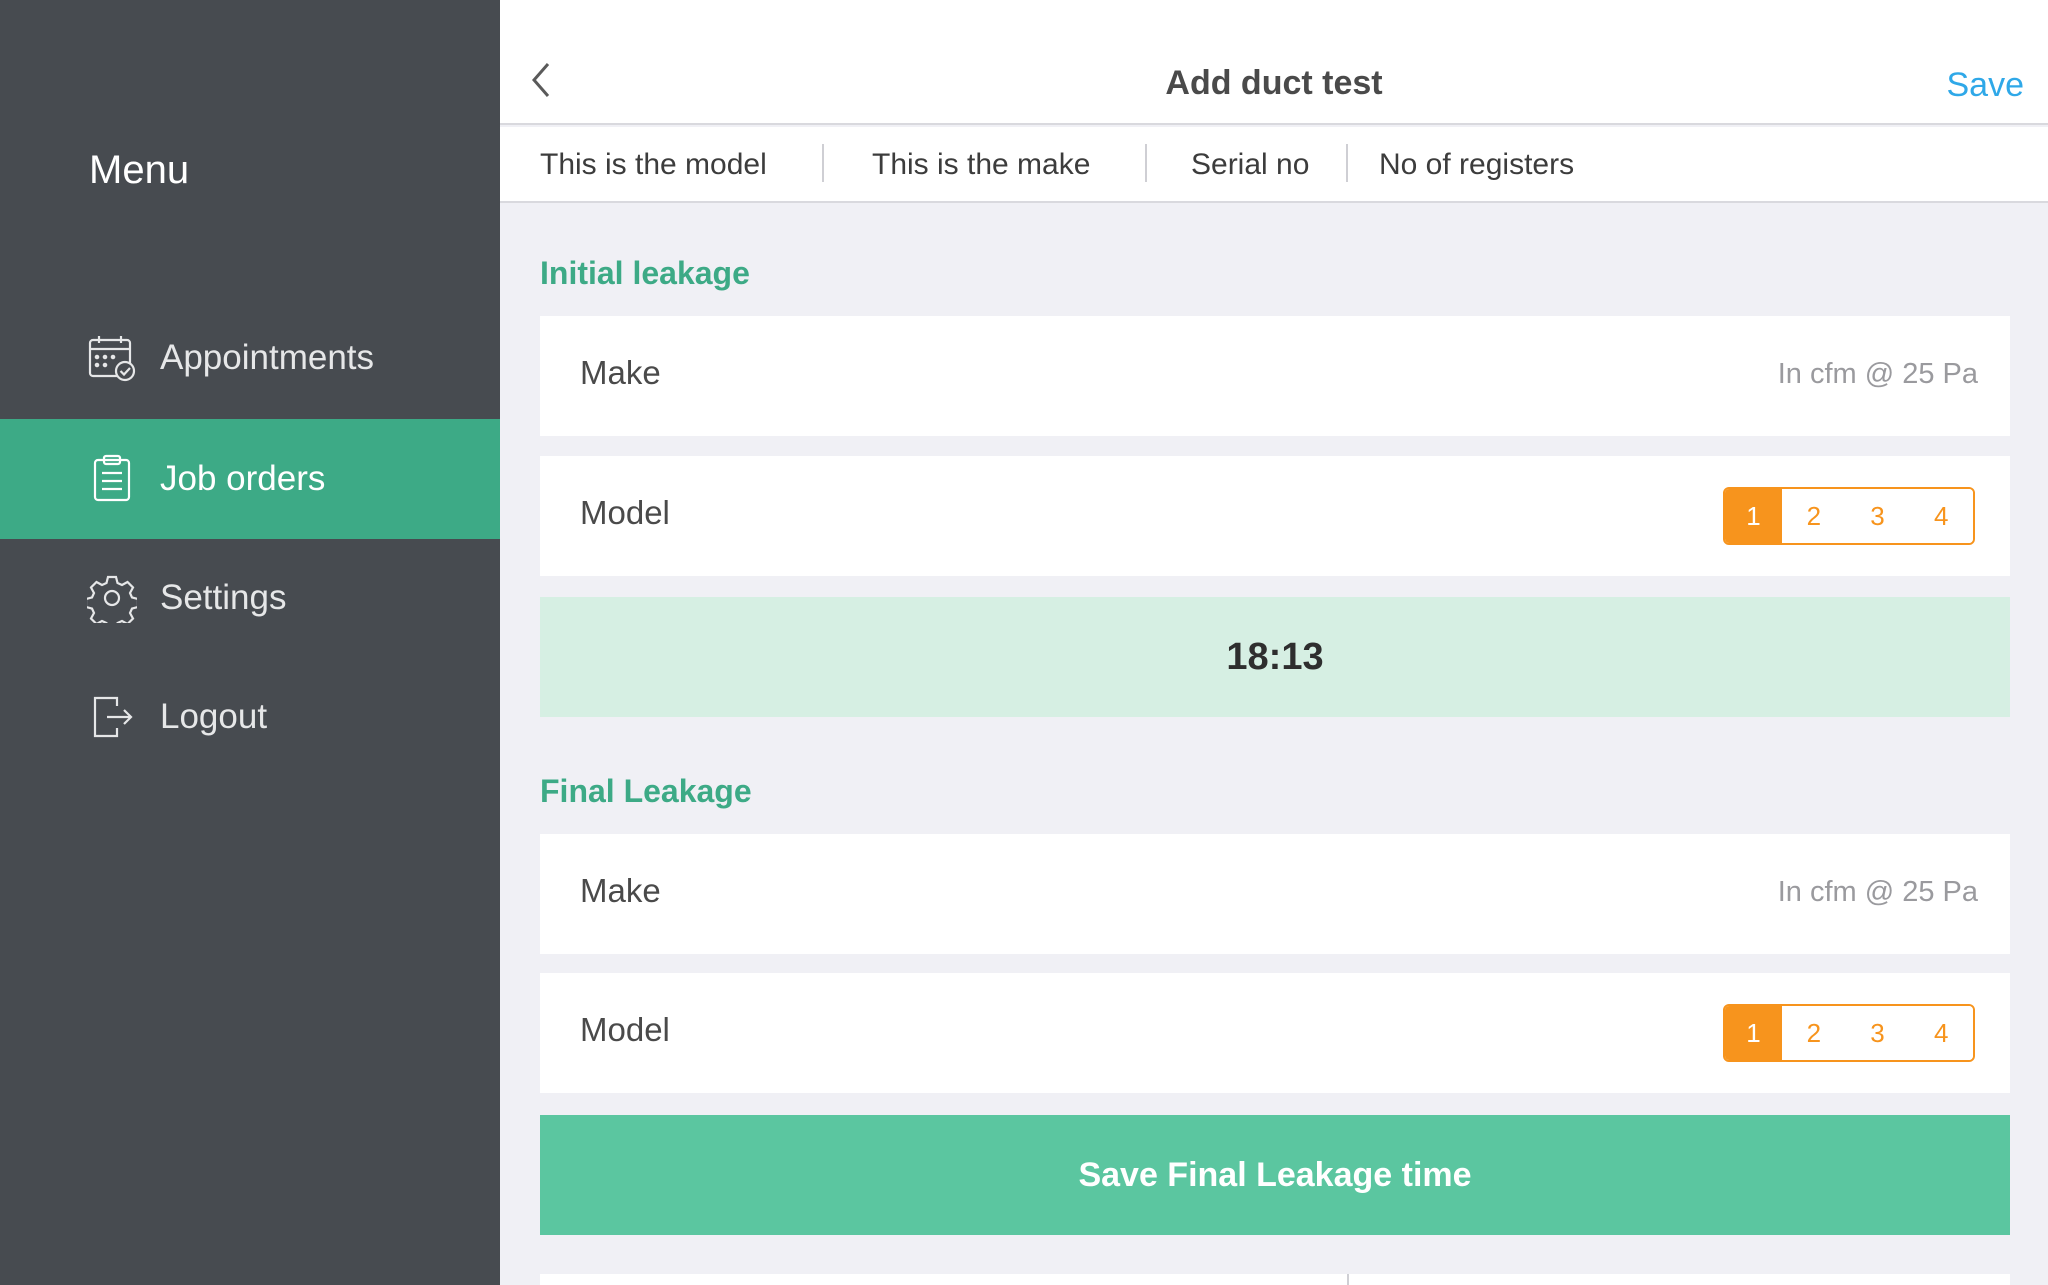 The height and width of the screenshot is (1285, 2048). Describe the element at coordinates (223, 597) in the screenshot. I see `sidebar-item-label: Settings` at that location.